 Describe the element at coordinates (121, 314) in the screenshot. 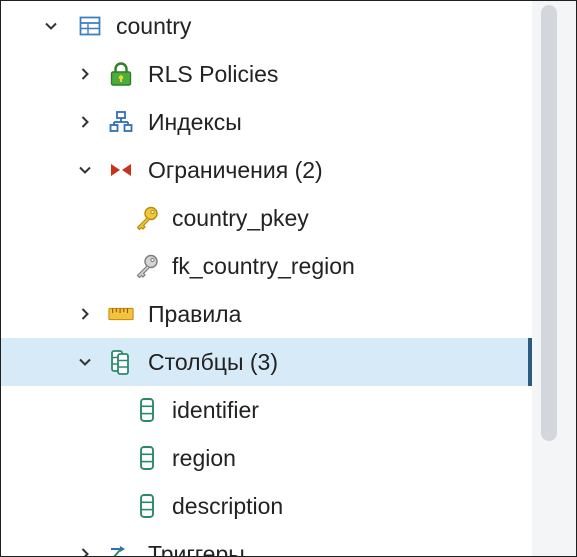

I see `rules-icon` at that location.